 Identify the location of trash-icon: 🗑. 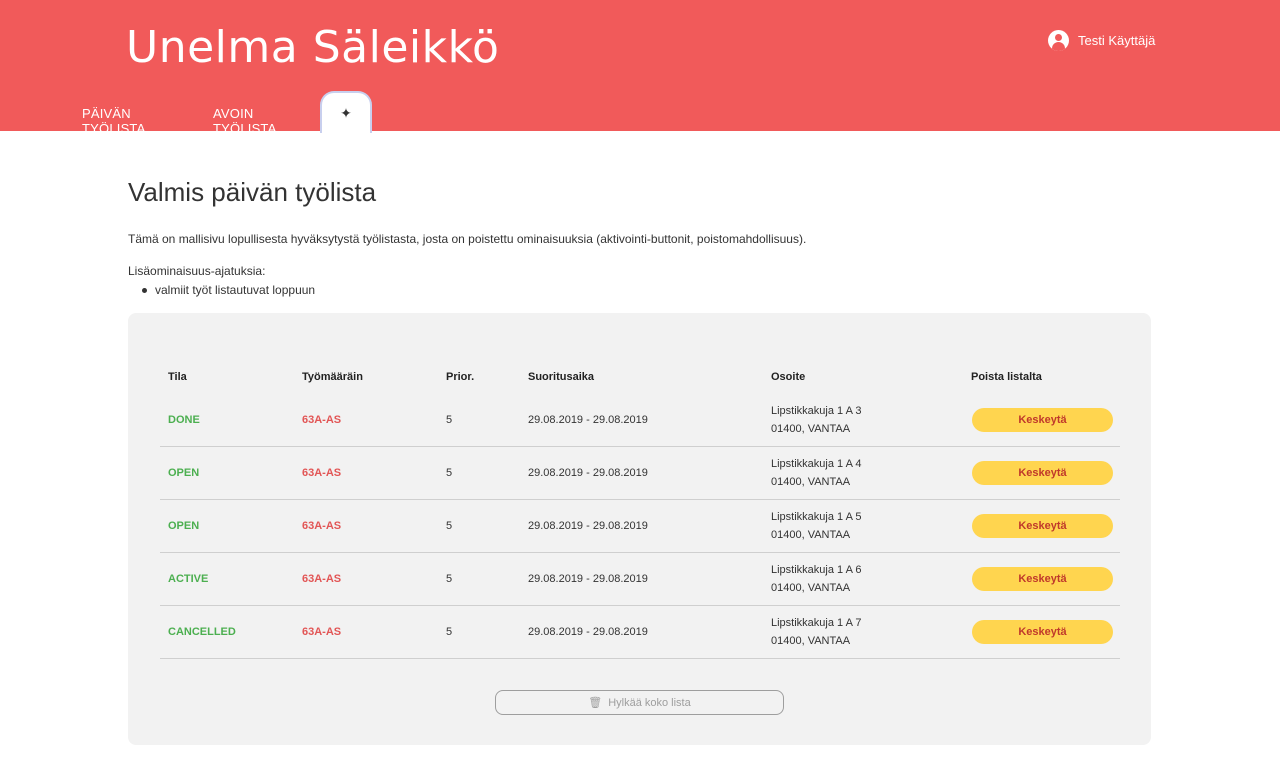
(595, 703).